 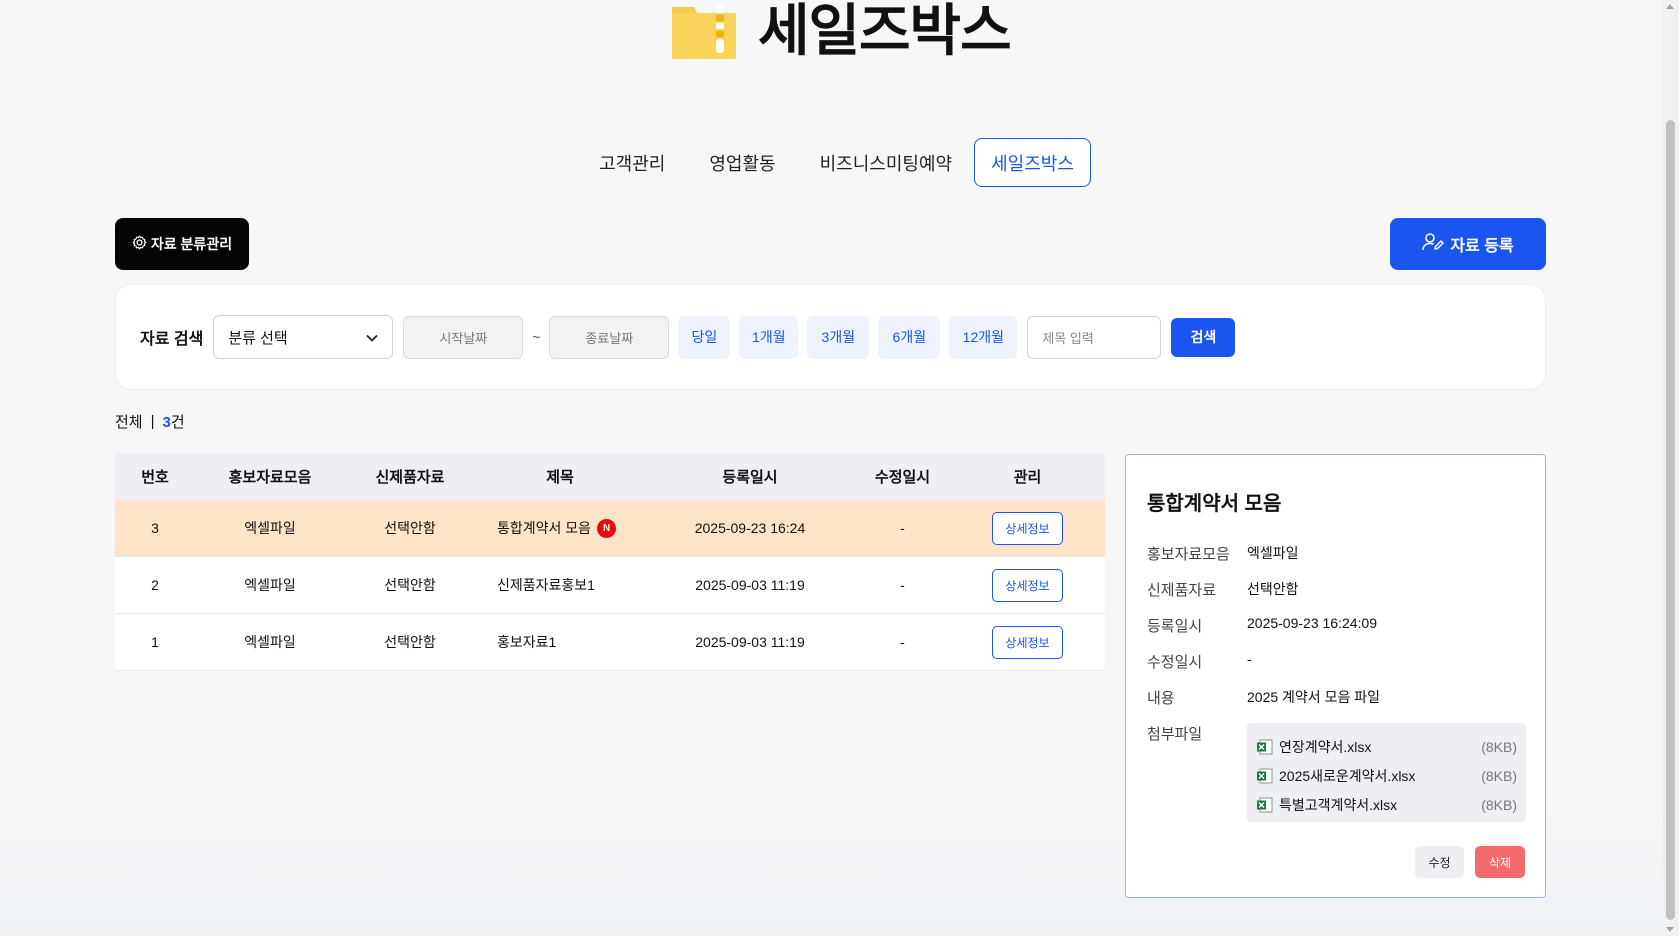 What do you see at coordinates (750, 477) in the screenshot?
I see `header-created: 등록일시` at bounding box center [750, 477].